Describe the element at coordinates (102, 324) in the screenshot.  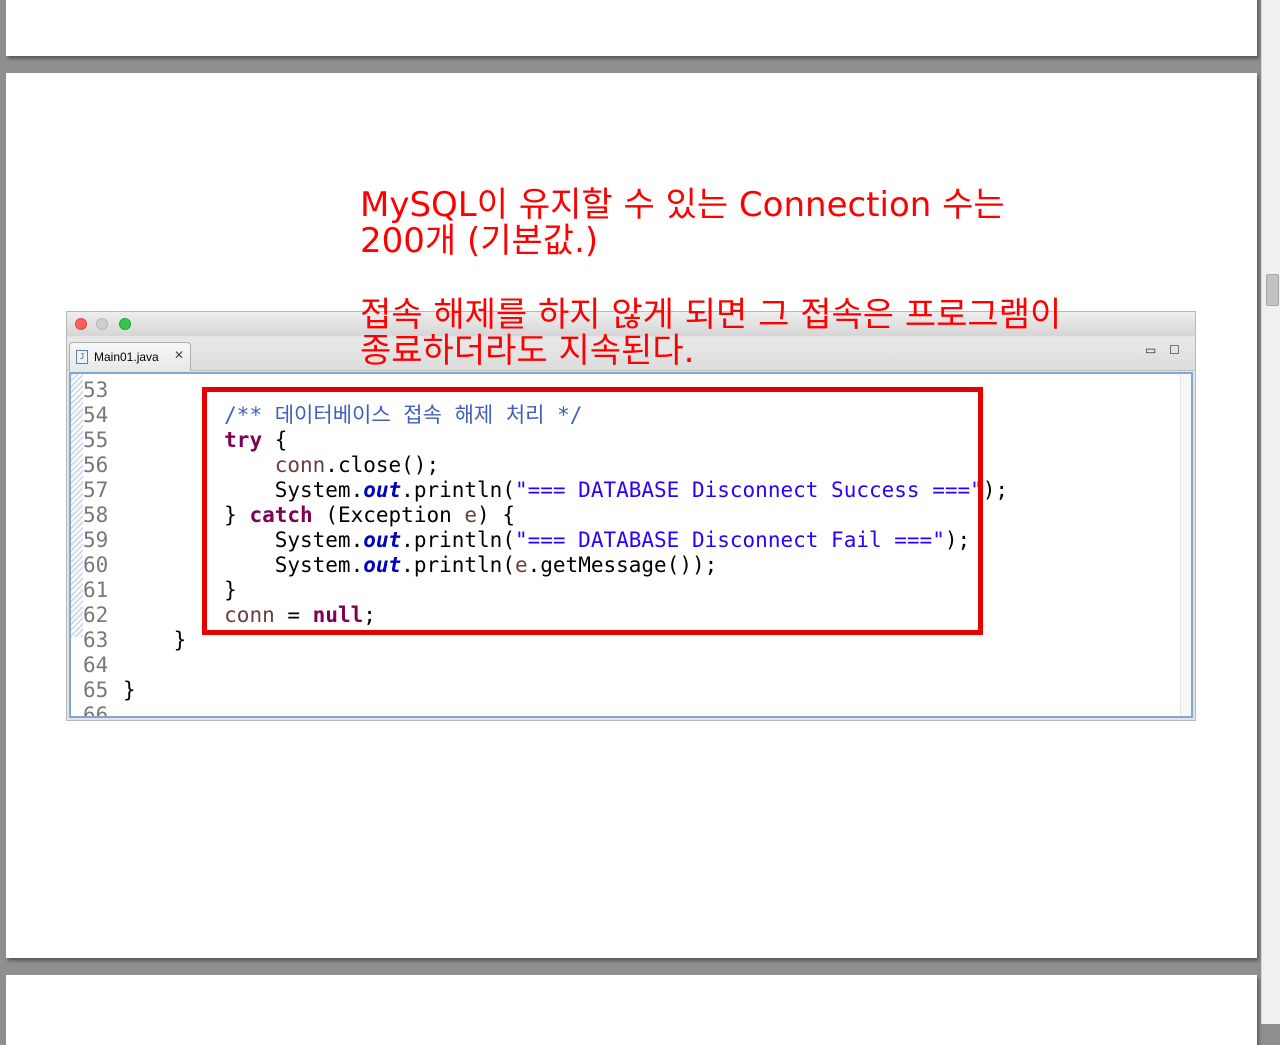
I see `minimize-window-button` at that location.